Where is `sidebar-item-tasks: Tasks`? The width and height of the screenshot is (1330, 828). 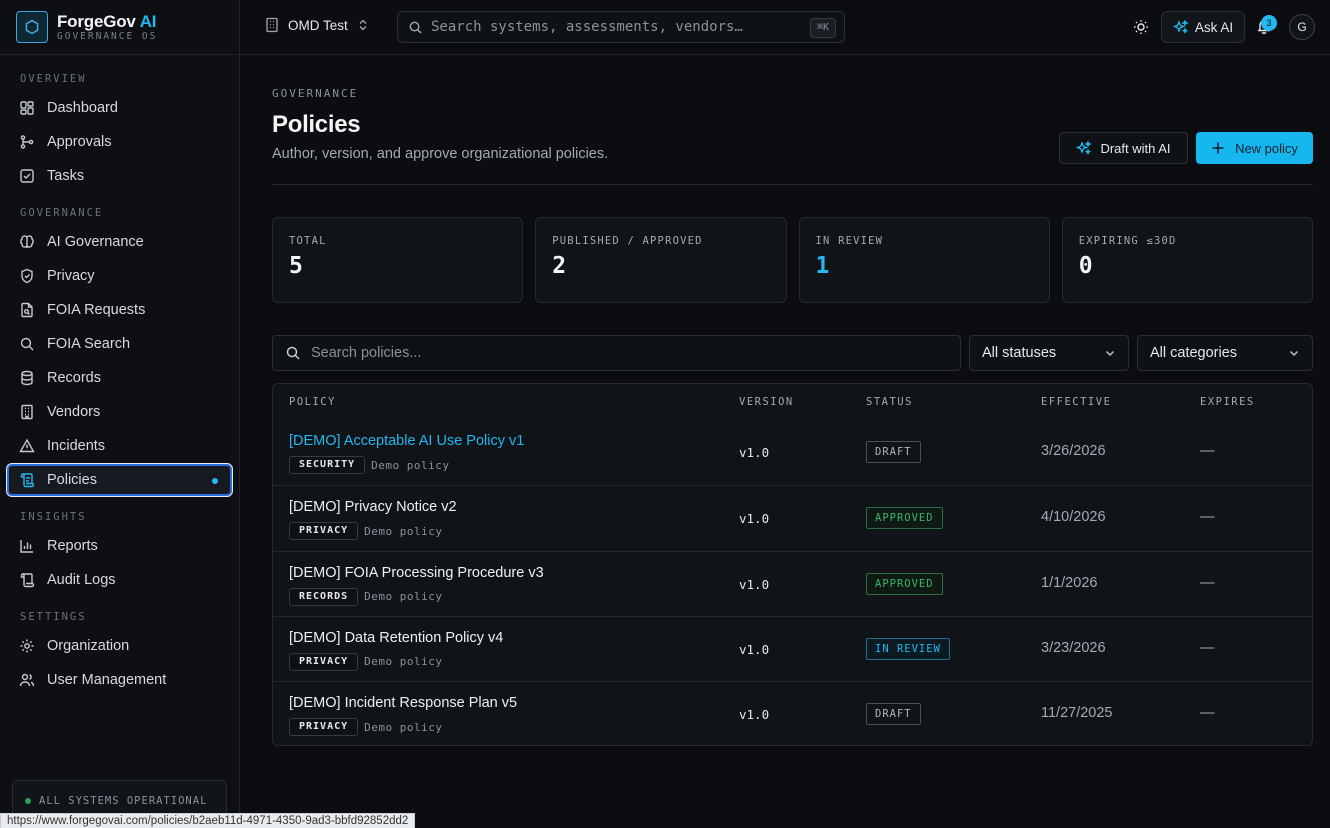
sidebar-item-tasks: Tasks is located at coordinates (119, 176).